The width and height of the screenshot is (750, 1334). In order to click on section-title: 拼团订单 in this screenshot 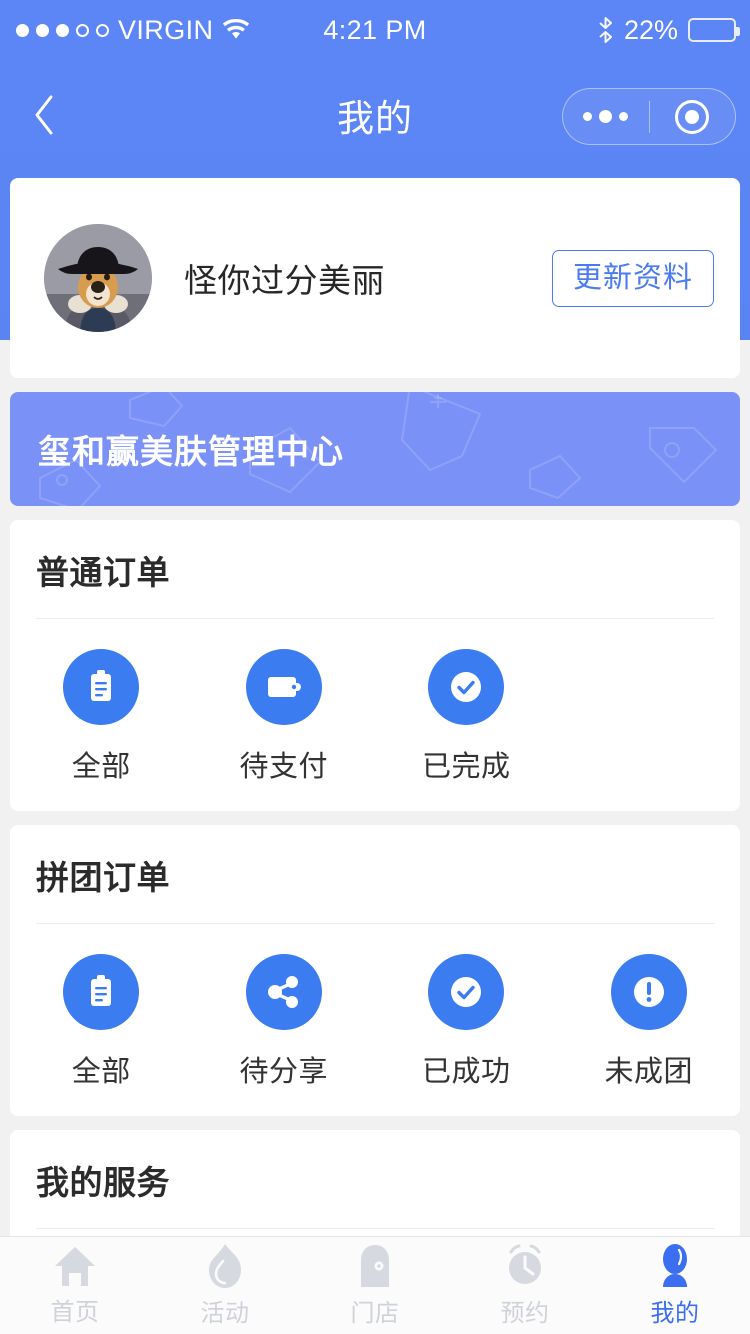, I will do `click(103, 877)`.